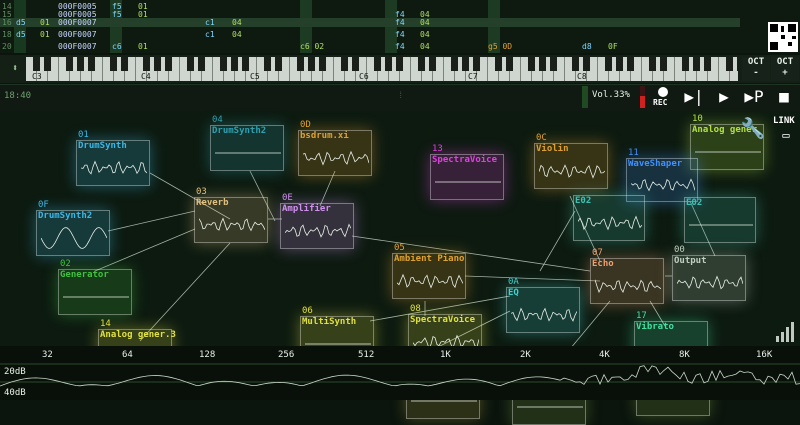 Image resolution: width=800 pixels, height=425 pixels. Describe the element at coordinates (754, 97) in the screenshot. I see `play-pattern-icon: ▶P` at that location.